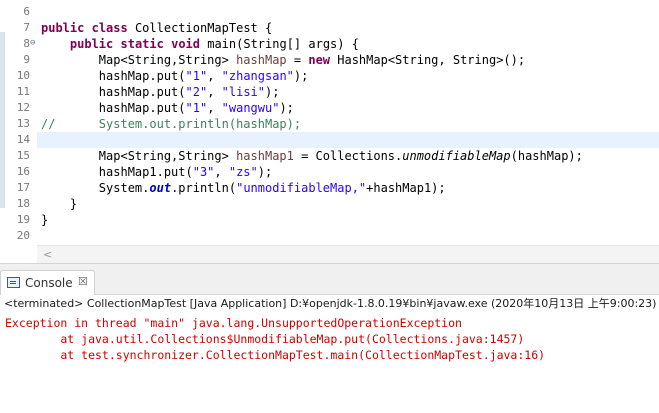  What do you see at coordinates (214, 44) in the screenshot?
I see `code-line: public static void main(String[] args) {` at bounding box center [214, 44].